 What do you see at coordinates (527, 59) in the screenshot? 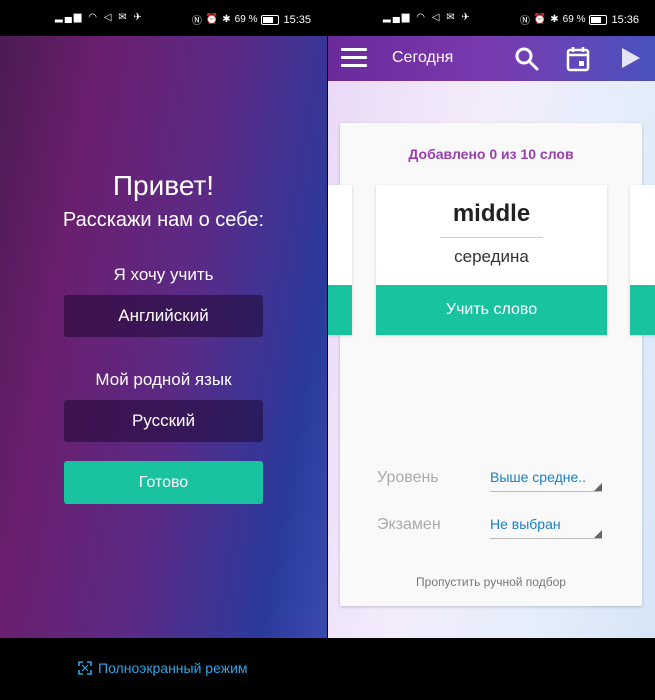
I see `search-icon` at bounding box center [527, 59].